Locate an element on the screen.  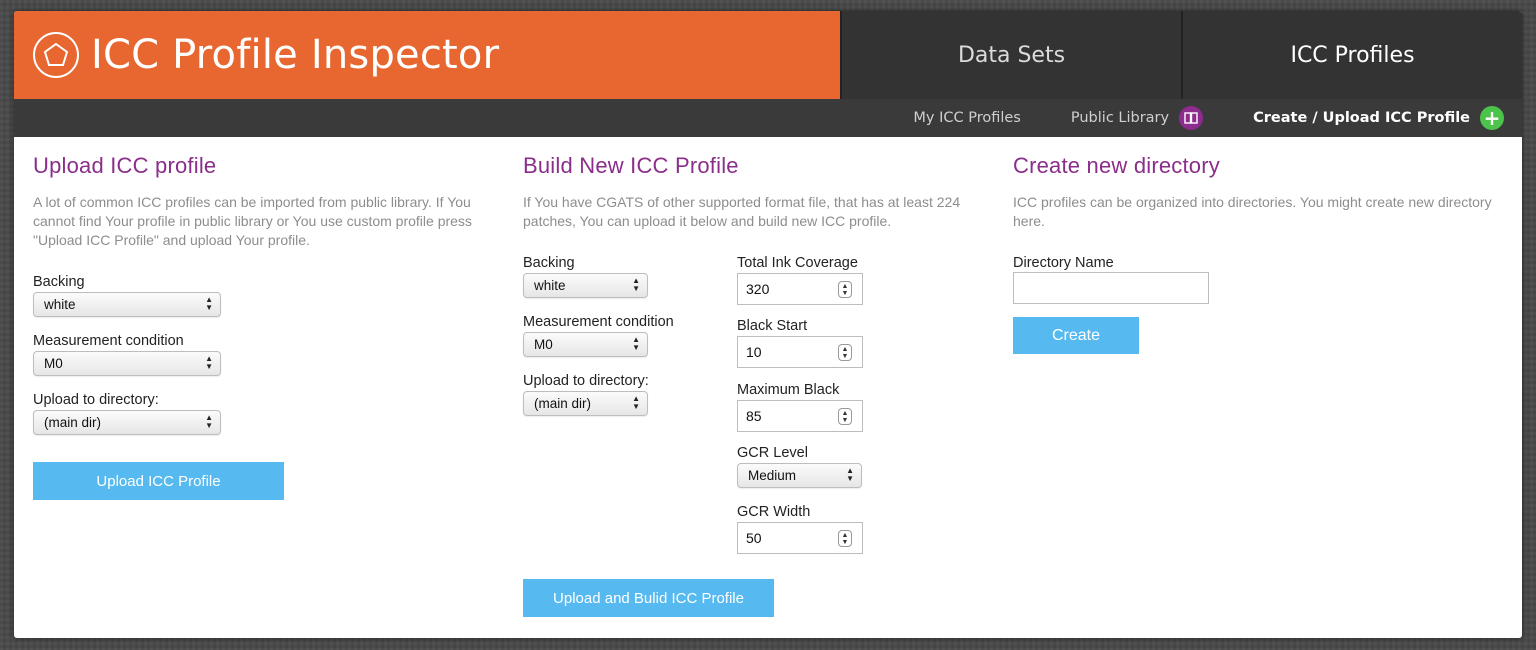
subnav-public-library-label: Public Library is located at coordinates (1120, 118).